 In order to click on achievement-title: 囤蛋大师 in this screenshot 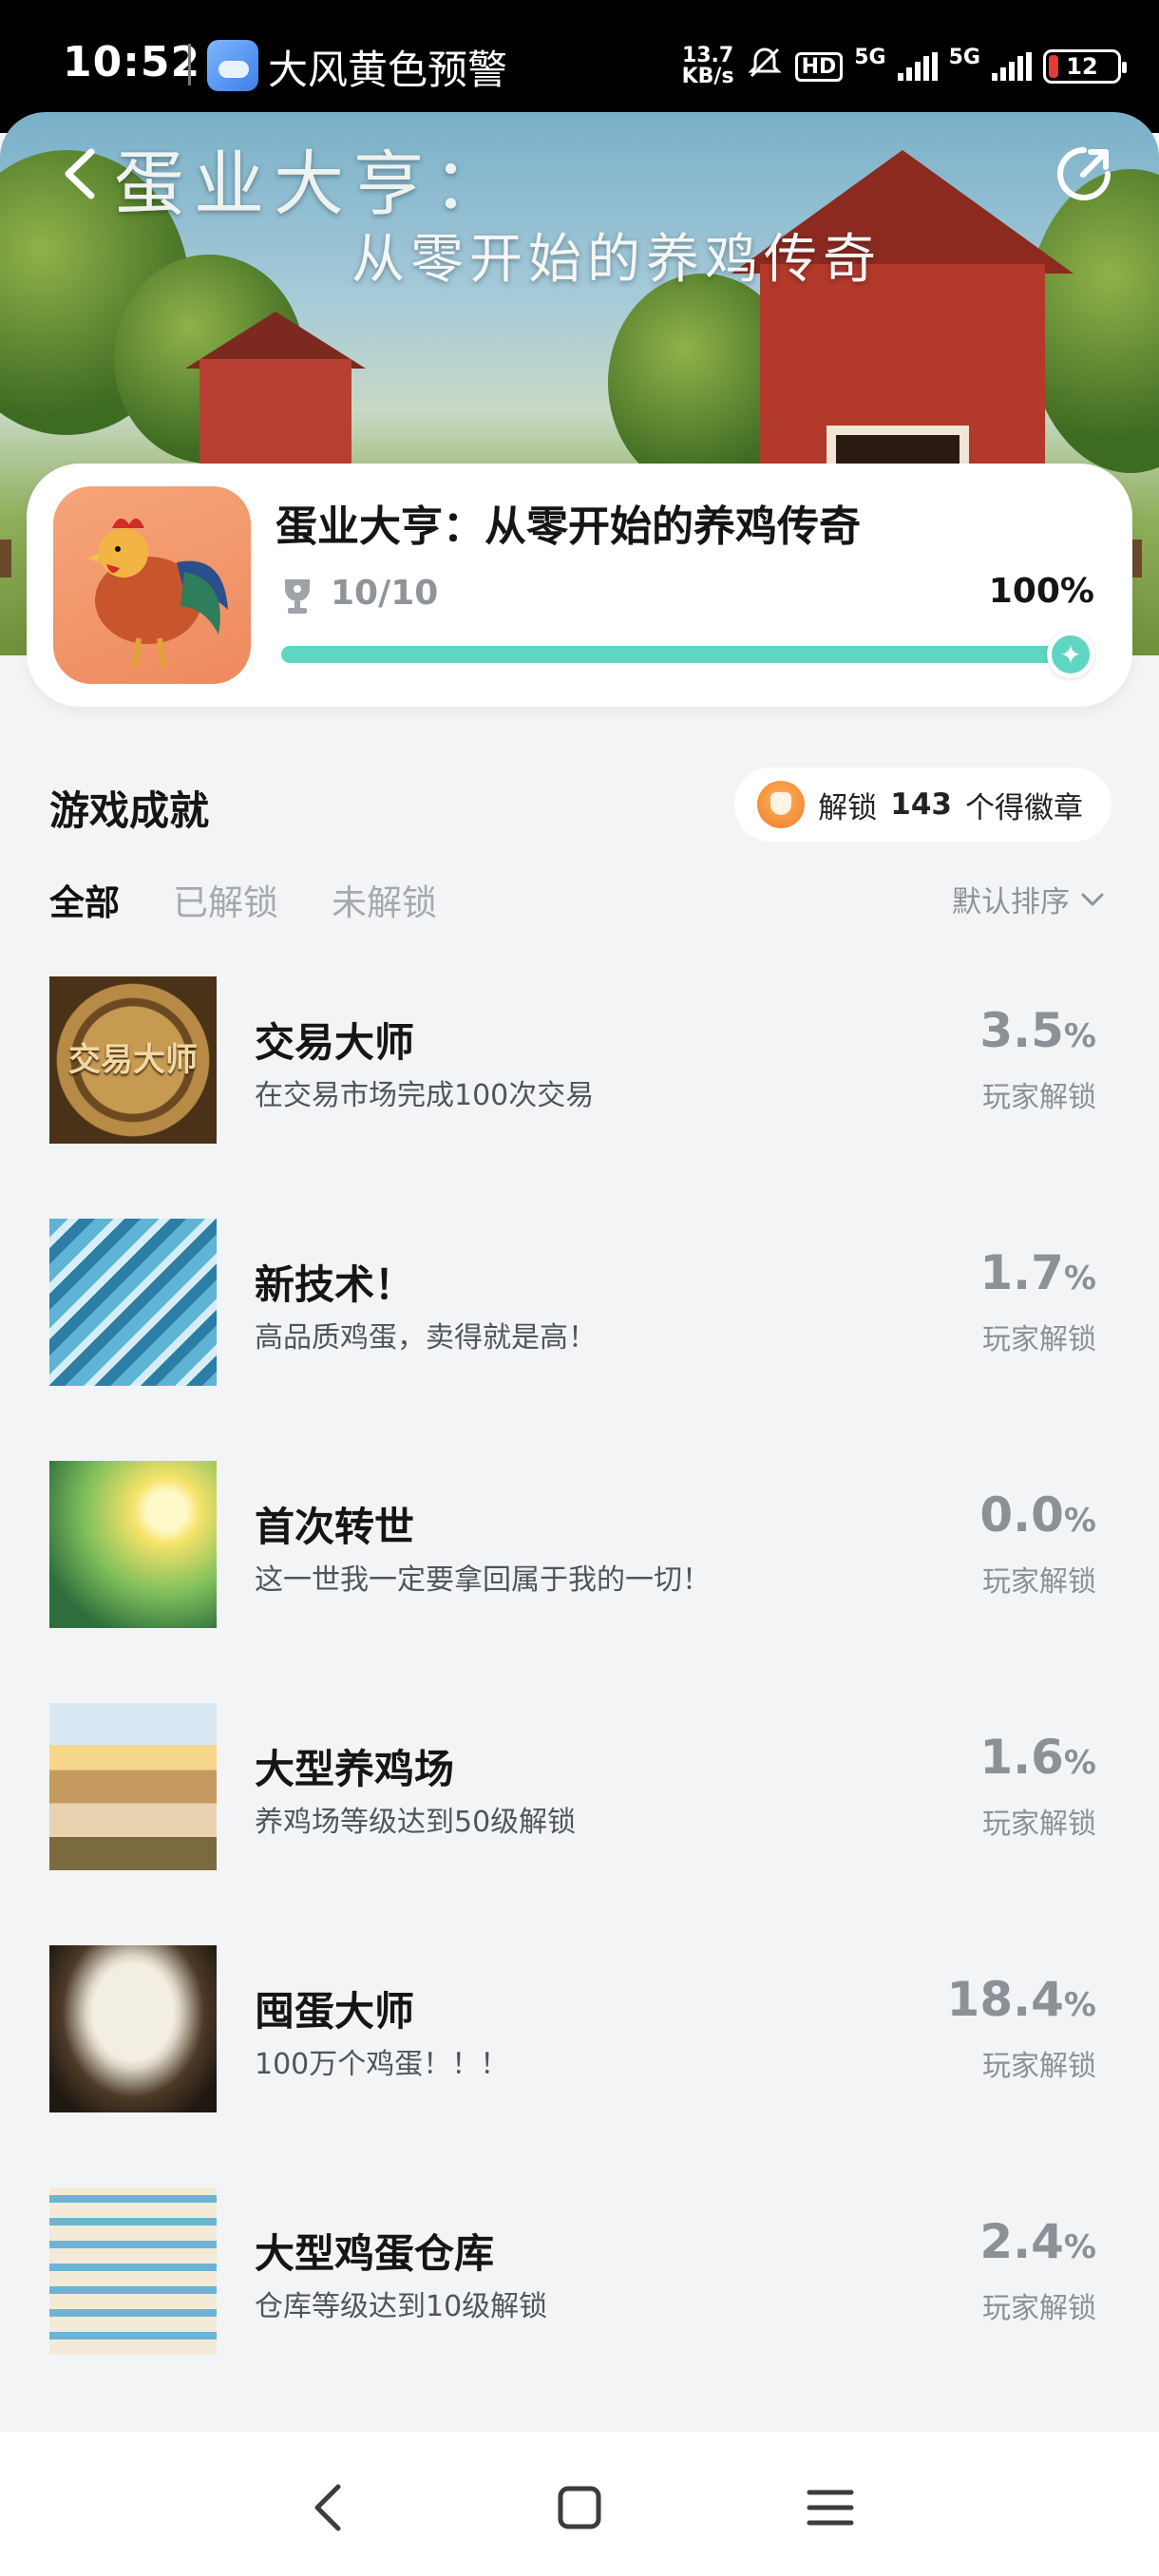, I will do `click(335, 2012)`.